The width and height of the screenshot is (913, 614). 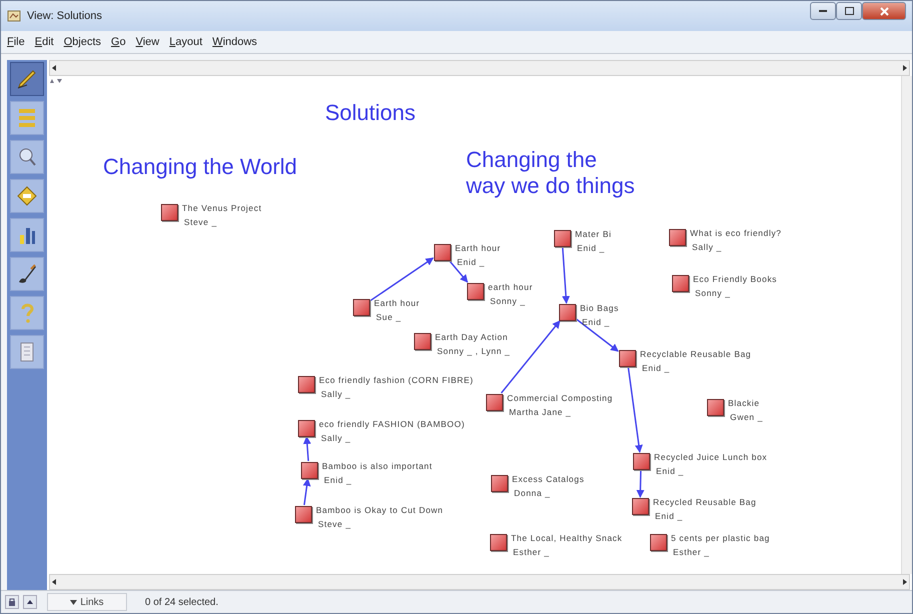 What do you see at coordinates (531, 160) in the screenshot?
I see `heading: Changing the` at bounding box center [531, 160].